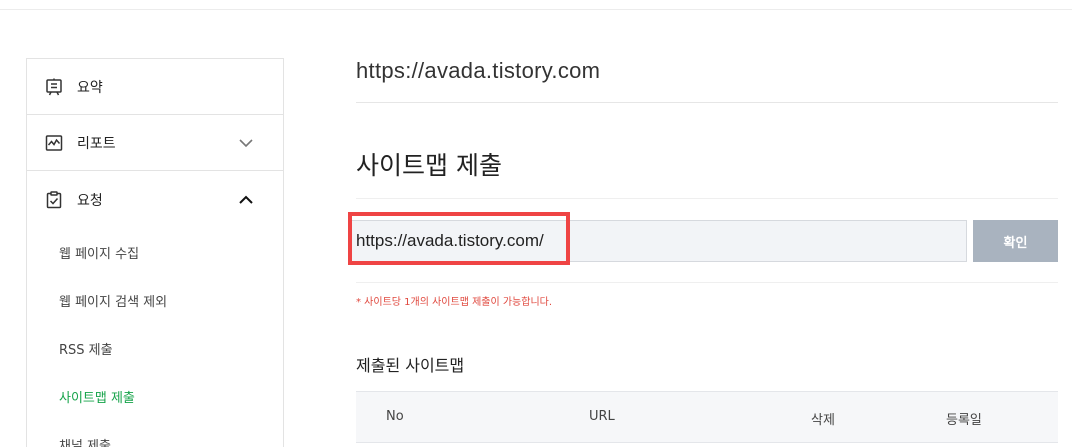  I want to click on submenu-item-web-page-exclude: 웹 페이지 검색 제외, so click(155, 300).